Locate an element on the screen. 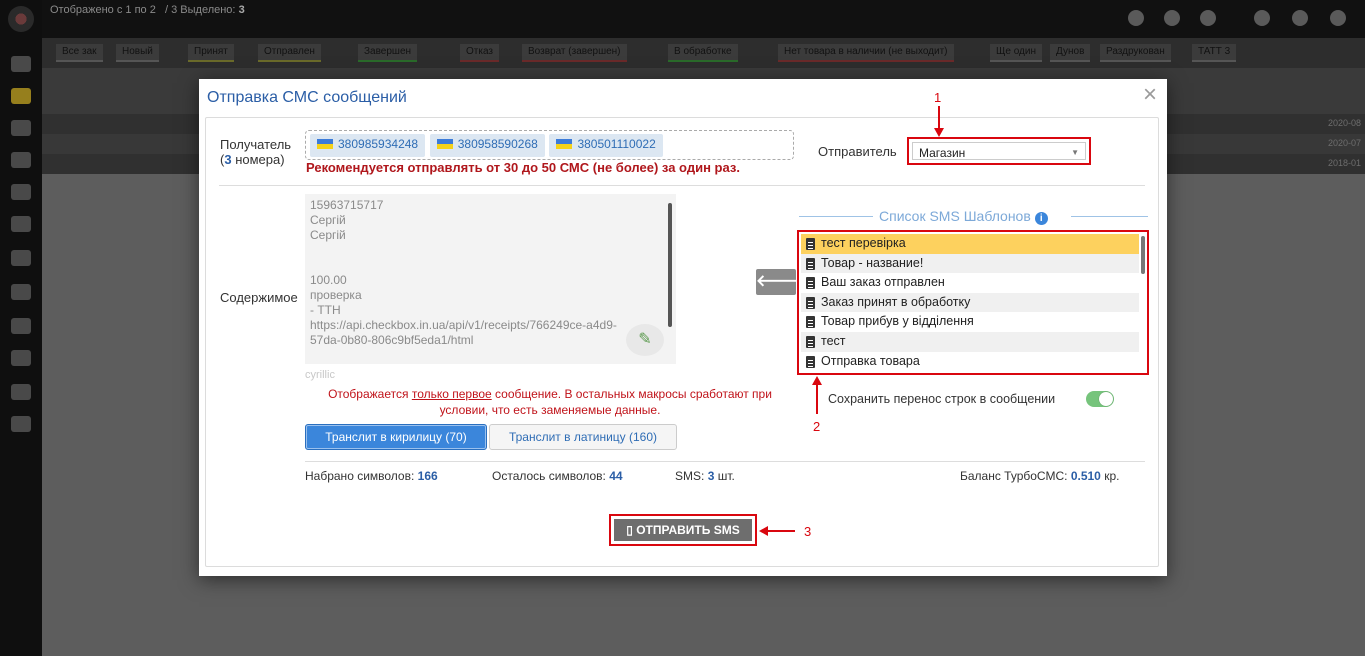 This screenshot has height=656, width=1365. close-icon: × is located at coordinates (1150, 95).